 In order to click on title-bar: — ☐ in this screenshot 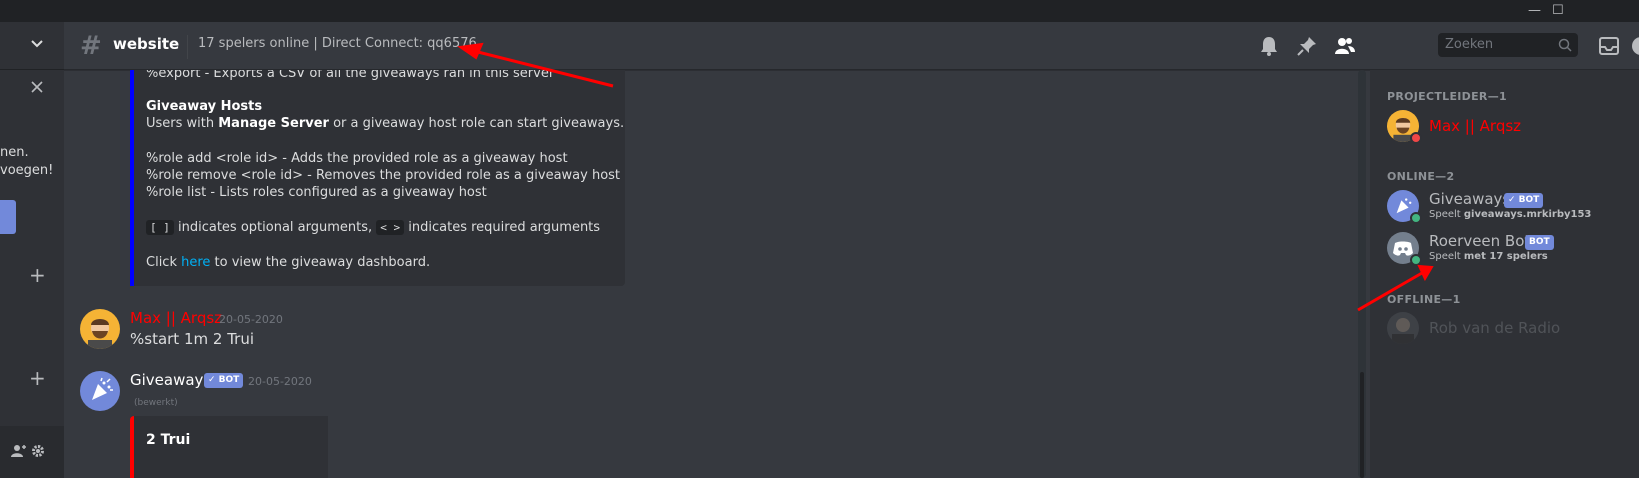, I will do `click(819, 11)`.